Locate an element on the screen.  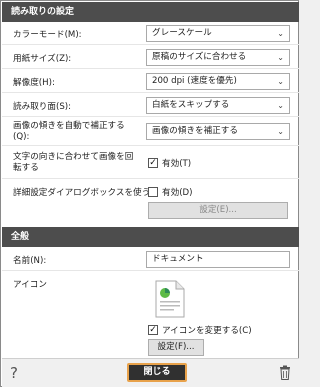
general-header: 全般 is located at coordinates (150, 237).